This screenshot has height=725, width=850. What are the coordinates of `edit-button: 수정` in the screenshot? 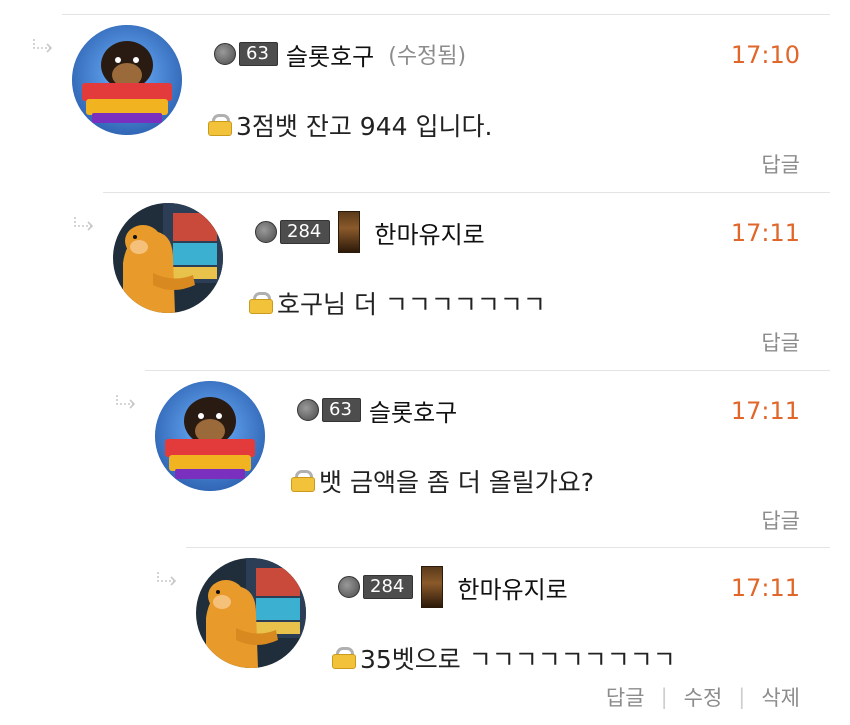 It's located at (703, 697).